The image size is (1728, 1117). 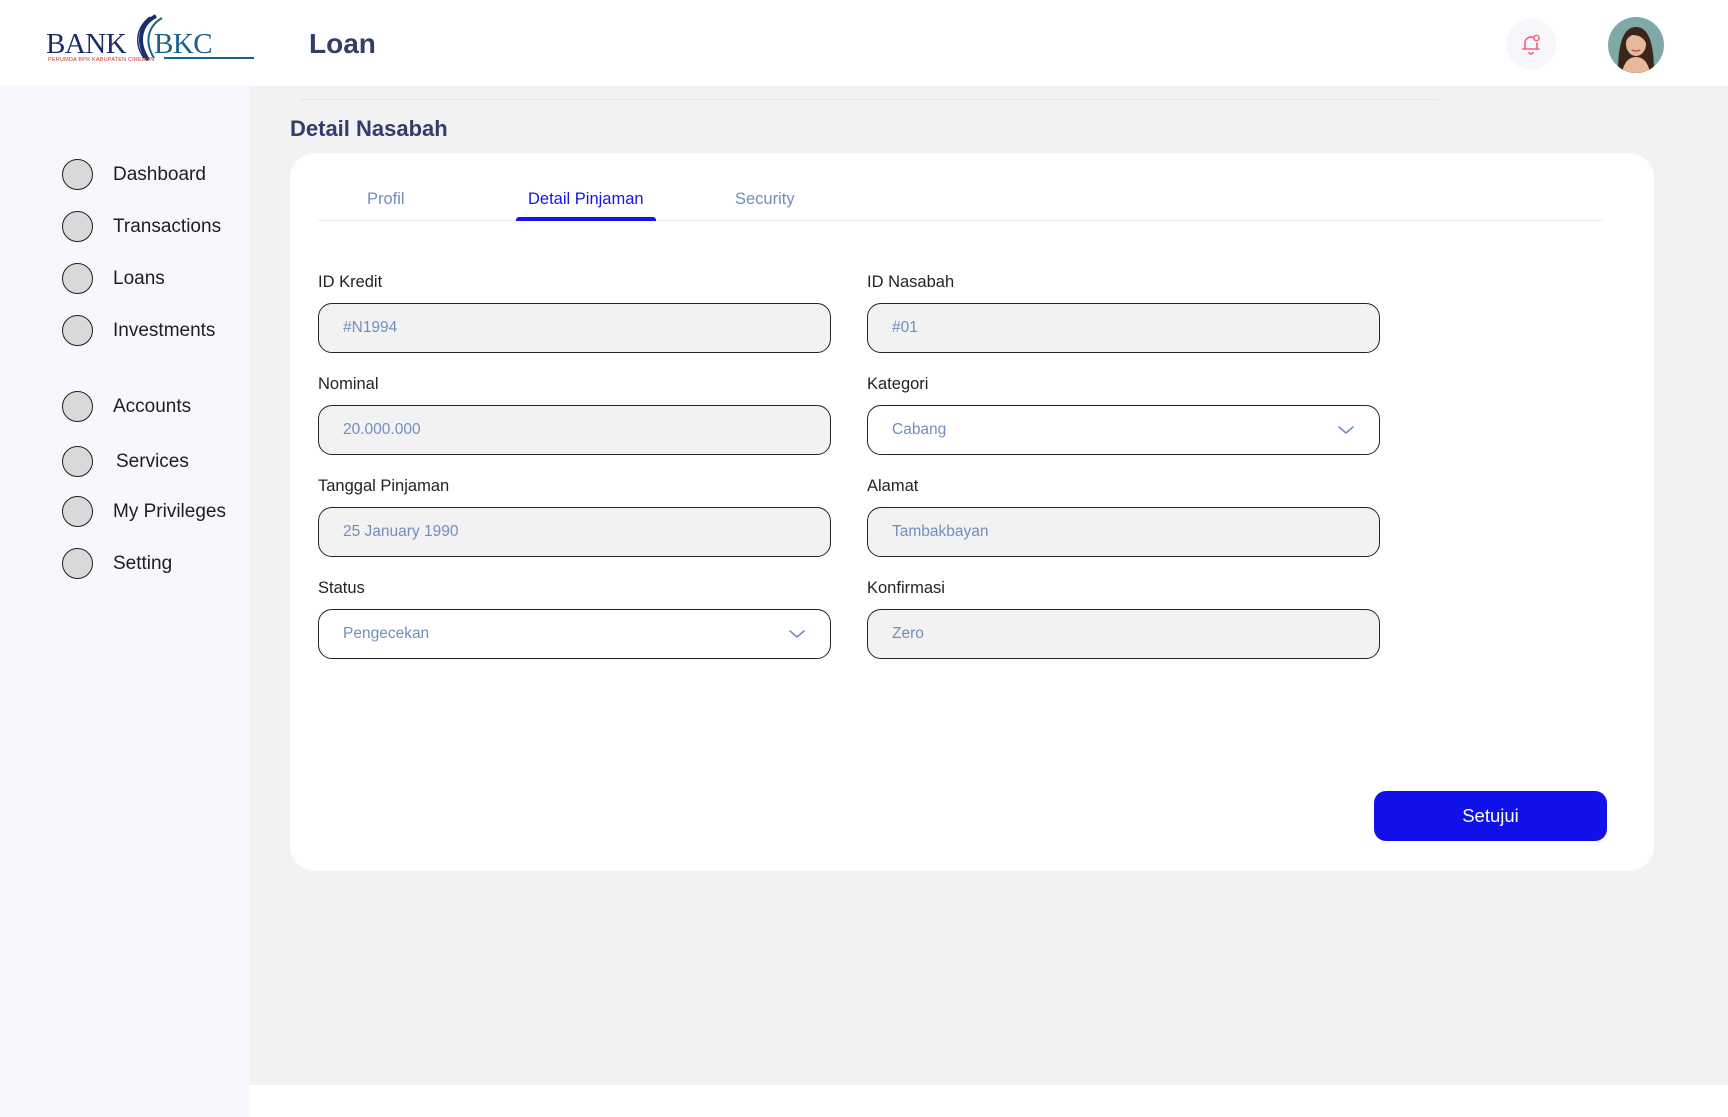 I want to click on sidebar-item-setting: Setting, so click(x=117, y=563).